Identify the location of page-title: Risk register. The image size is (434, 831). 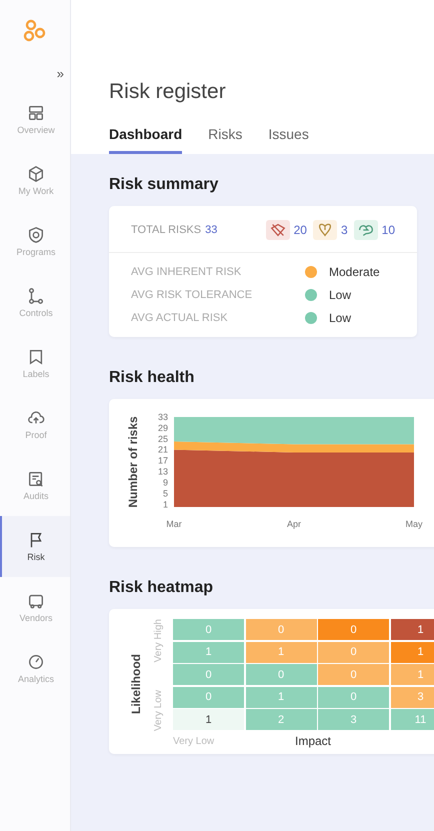
(168, 92).